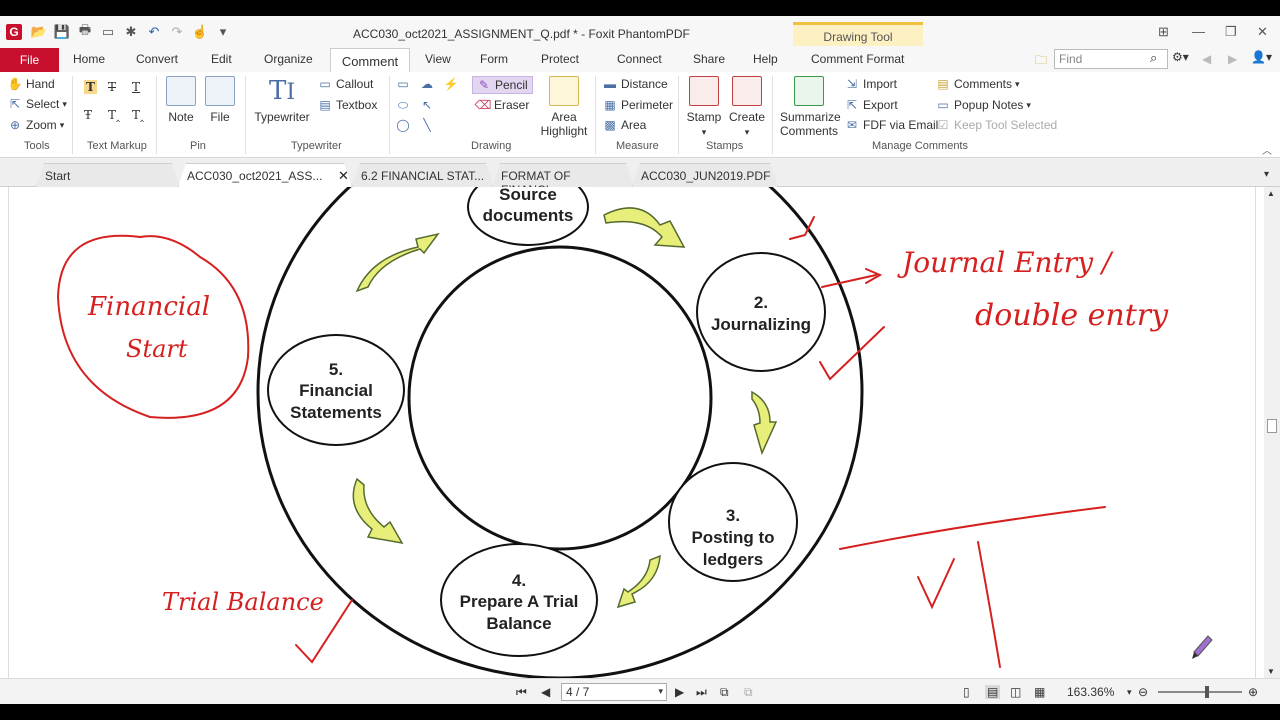 This screenshot has width=1280, height=720. What do you see at coordinates (810, 107) in the screenshot?
I see `summarize-comments-button: Summarize Comments` at bounding box center [810, 107].